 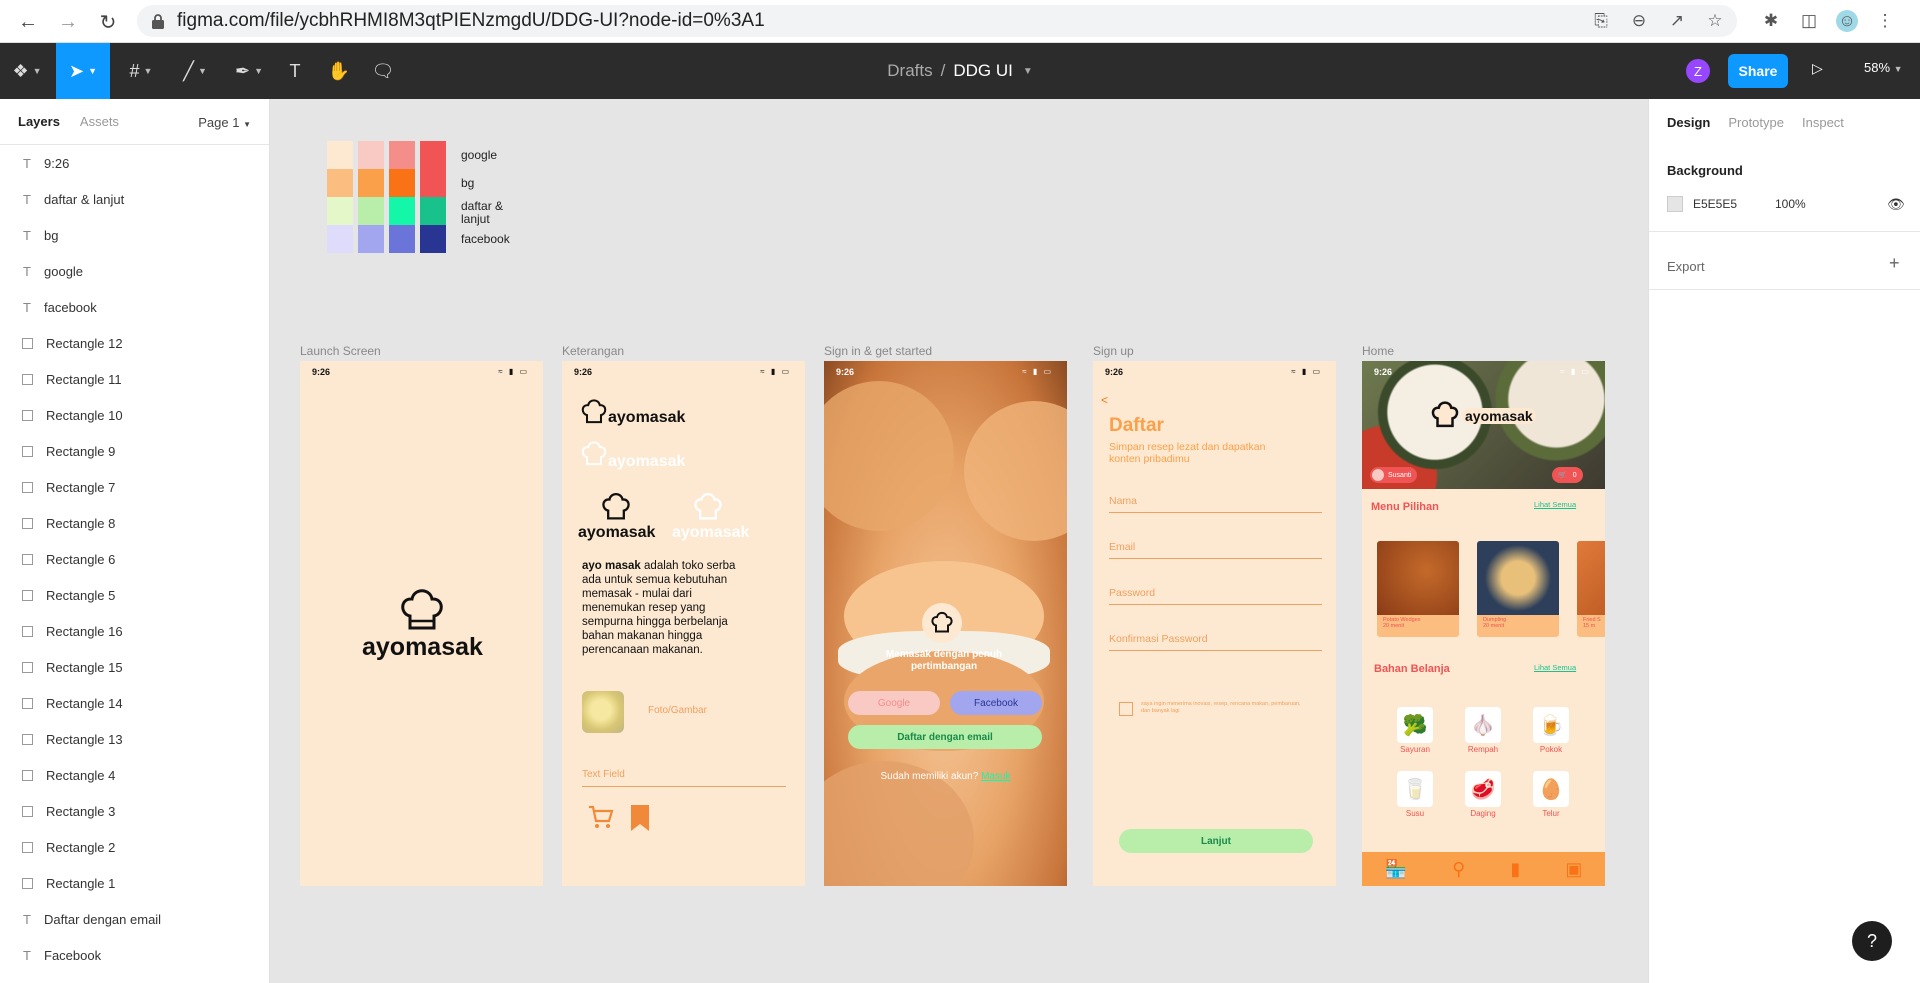 I want to click on add-export-icon: +, so click(x=1894, y=263).